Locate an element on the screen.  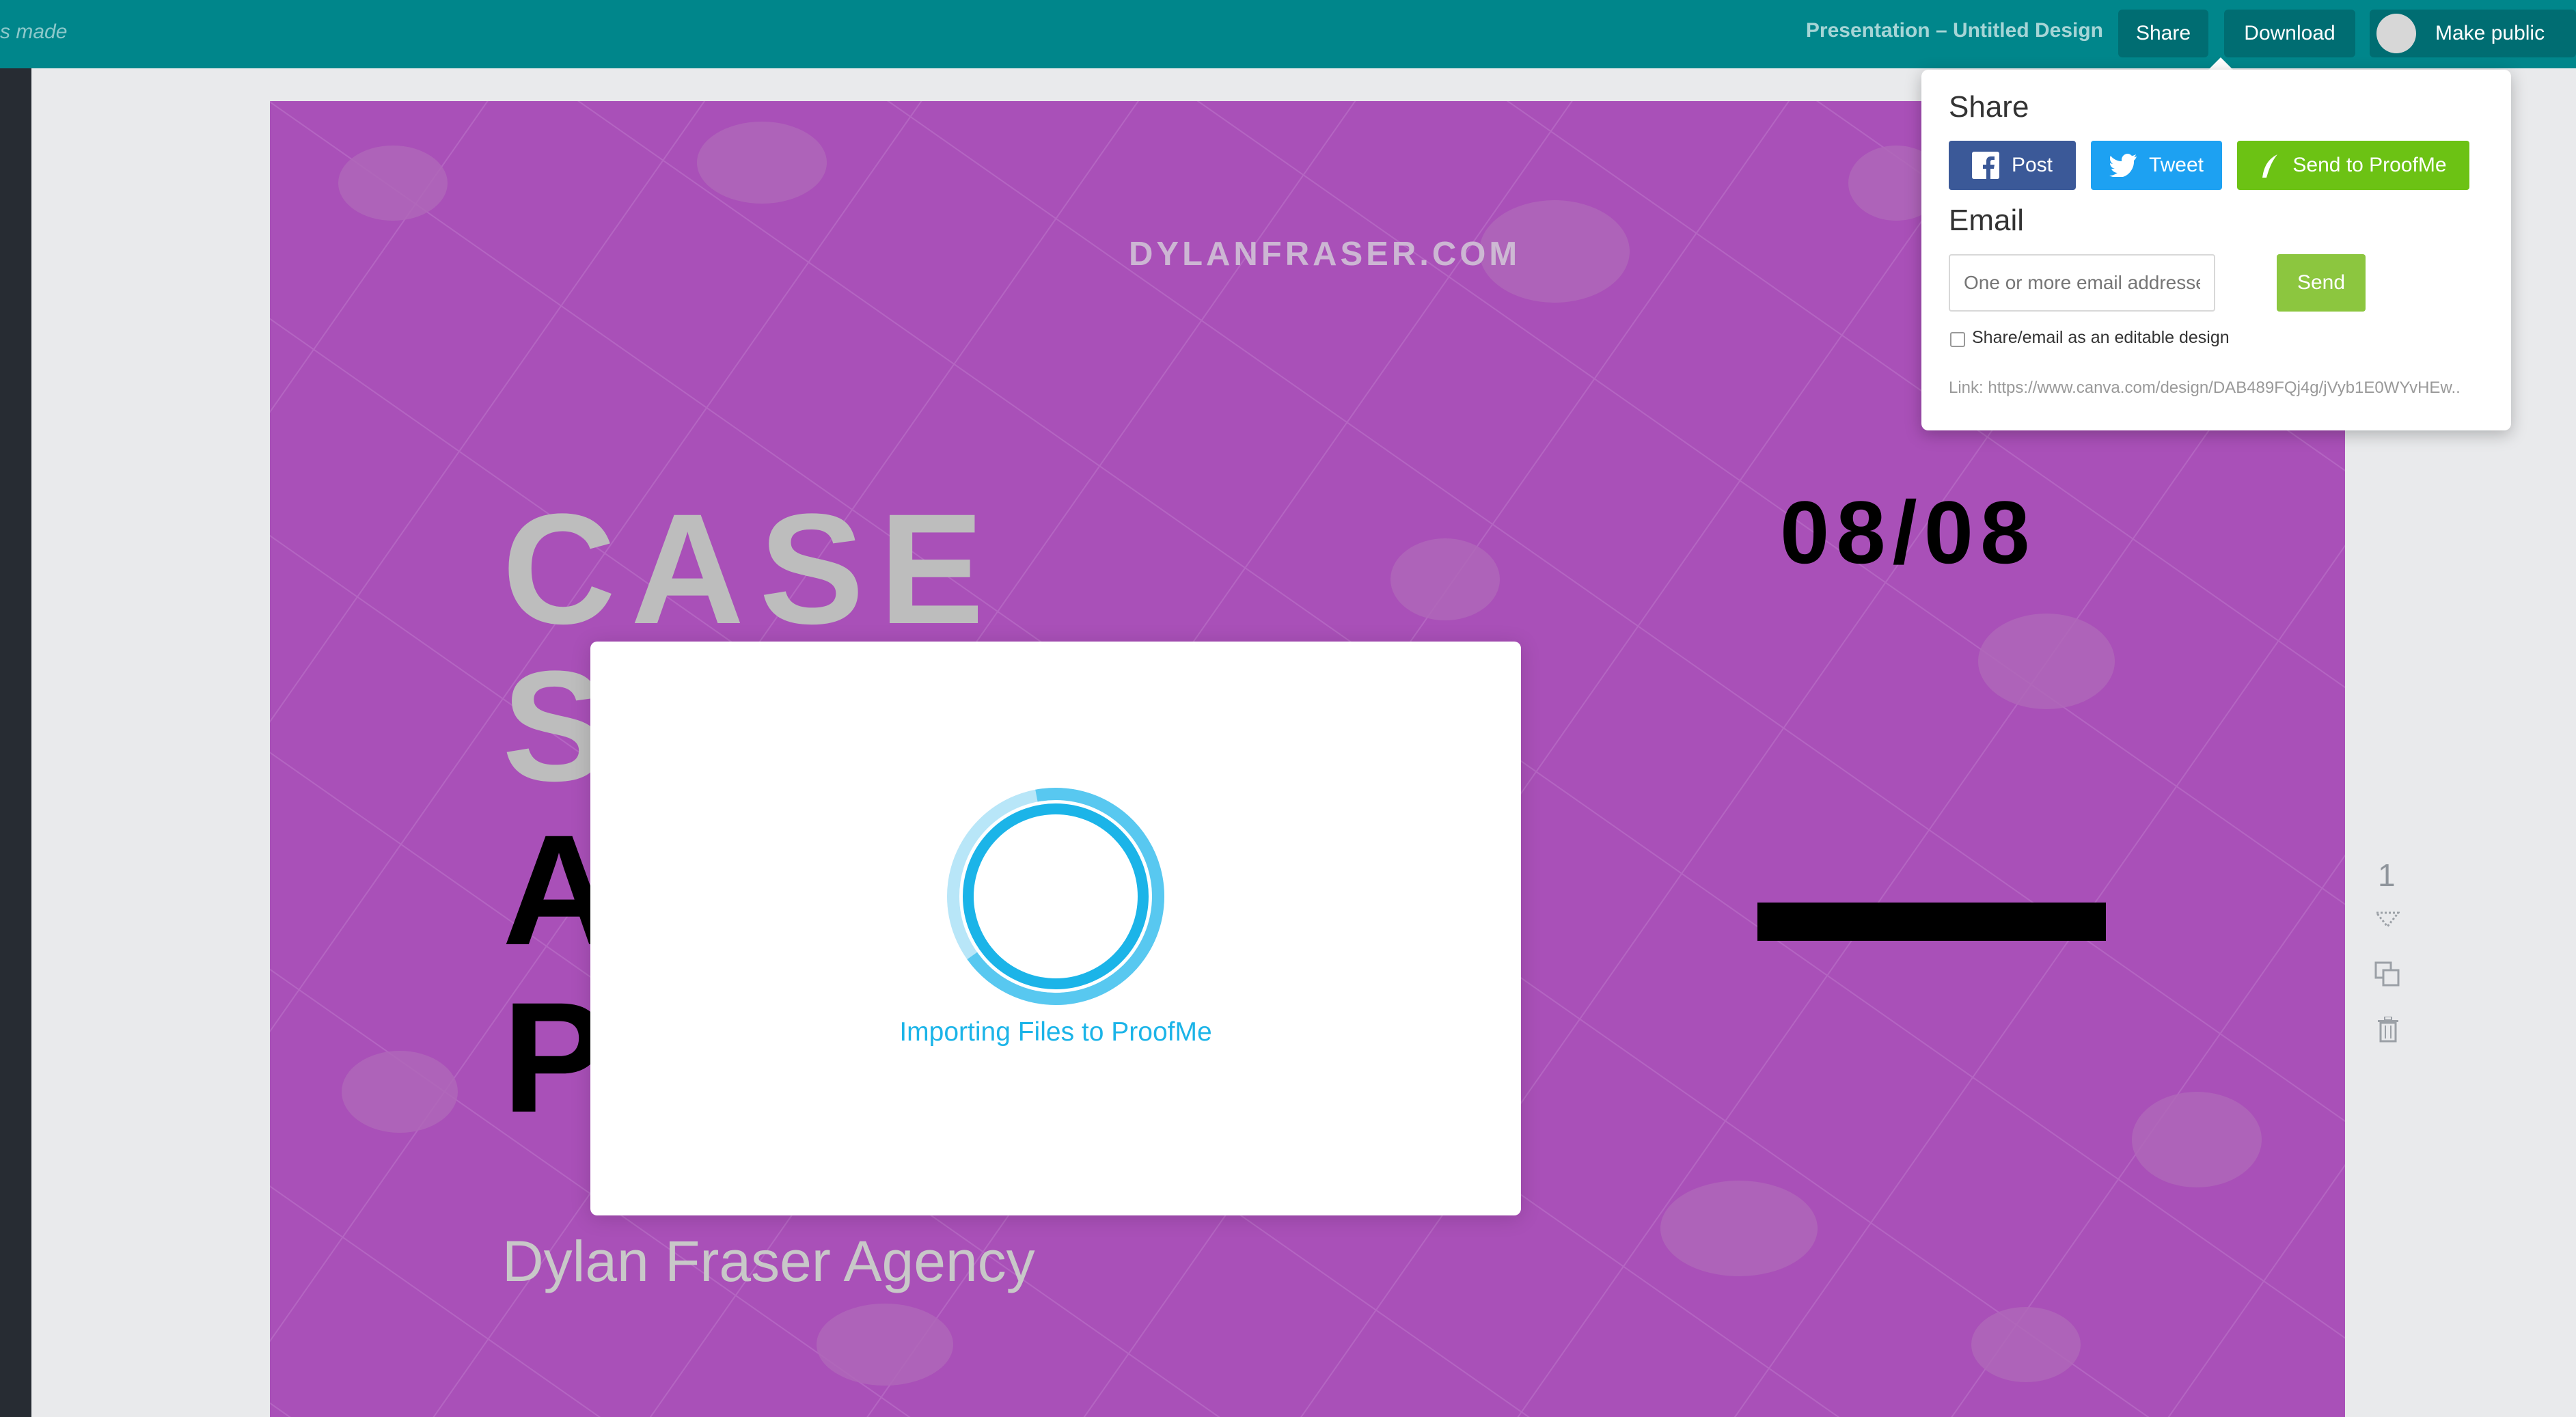
import-progress-modal: Importing Files to ProofMe is located at coordinates (1055, 928).